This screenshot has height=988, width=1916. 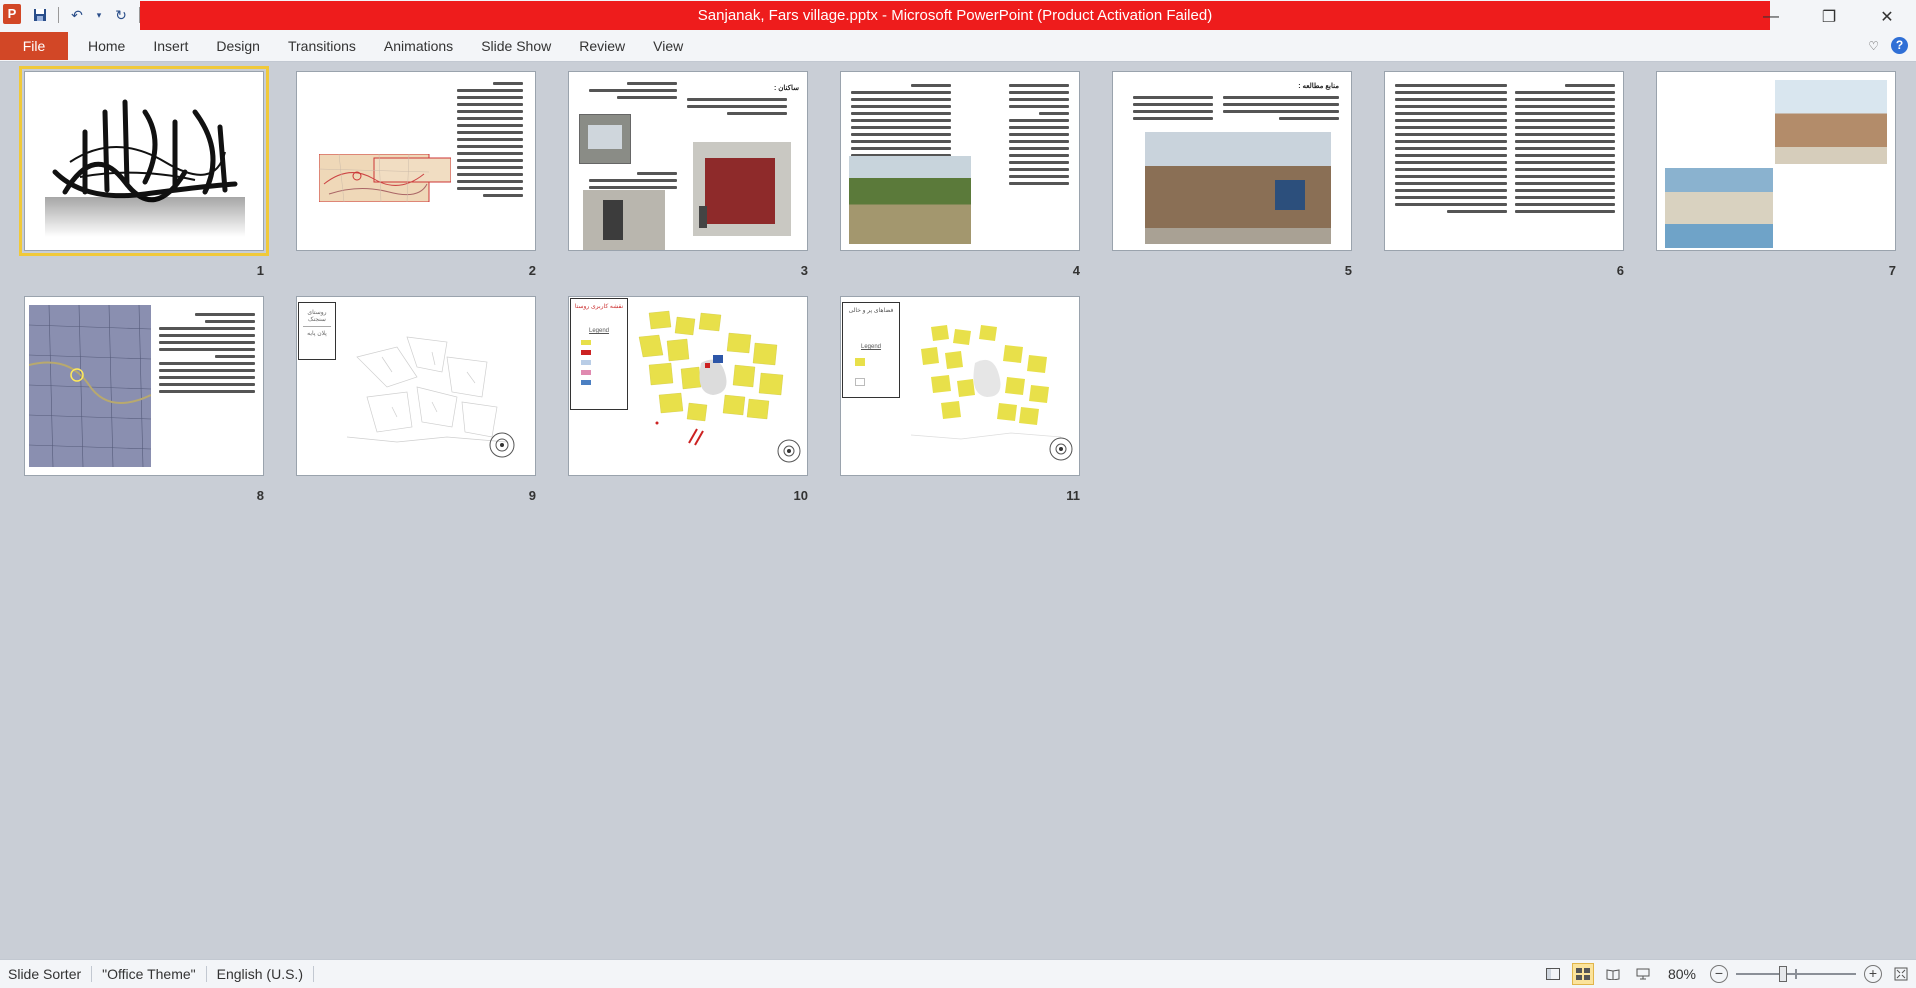 What do you see at coordinates (1348, 270) in the screenshot?
I see `slide-number: 5` at bounding box center [1348, 270].